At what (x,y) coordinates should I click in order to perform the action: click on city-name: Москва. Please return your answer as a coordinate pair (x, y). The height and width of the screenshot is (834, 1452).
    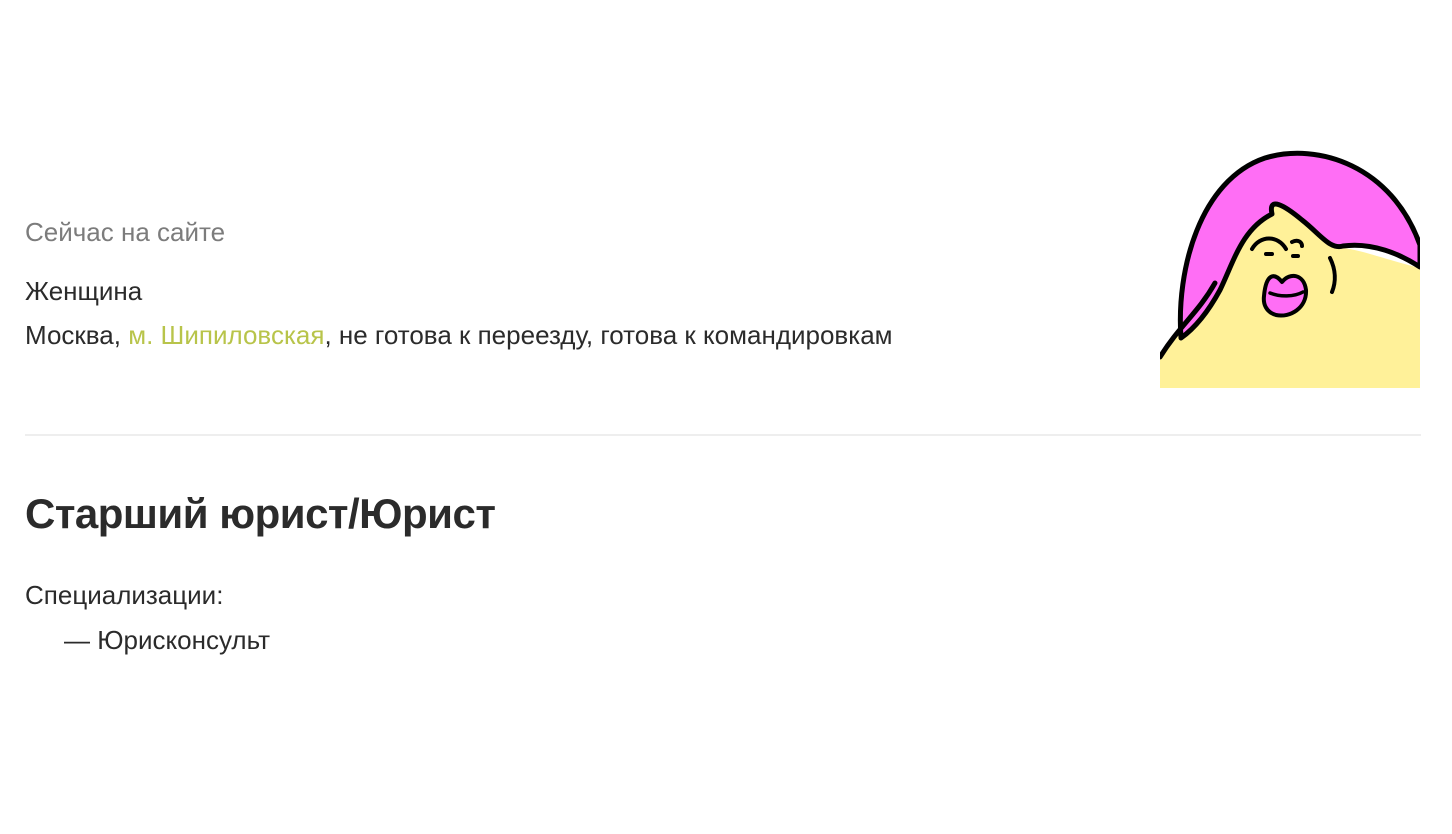
    Looking at the image, I should click on (69, 335).